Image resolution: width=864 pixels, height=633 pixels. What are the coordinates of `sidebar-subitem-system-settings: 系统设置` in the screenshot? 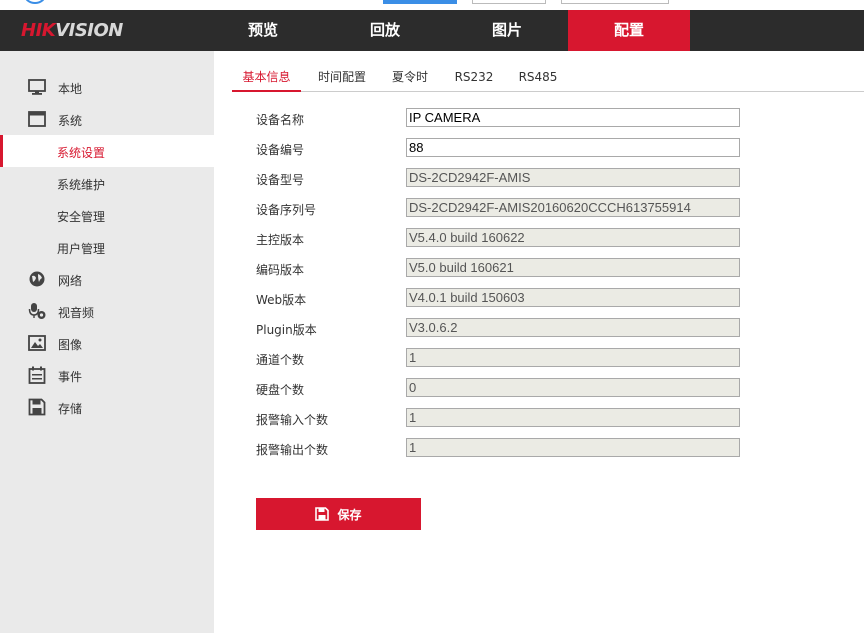 It's located at (107, 151).